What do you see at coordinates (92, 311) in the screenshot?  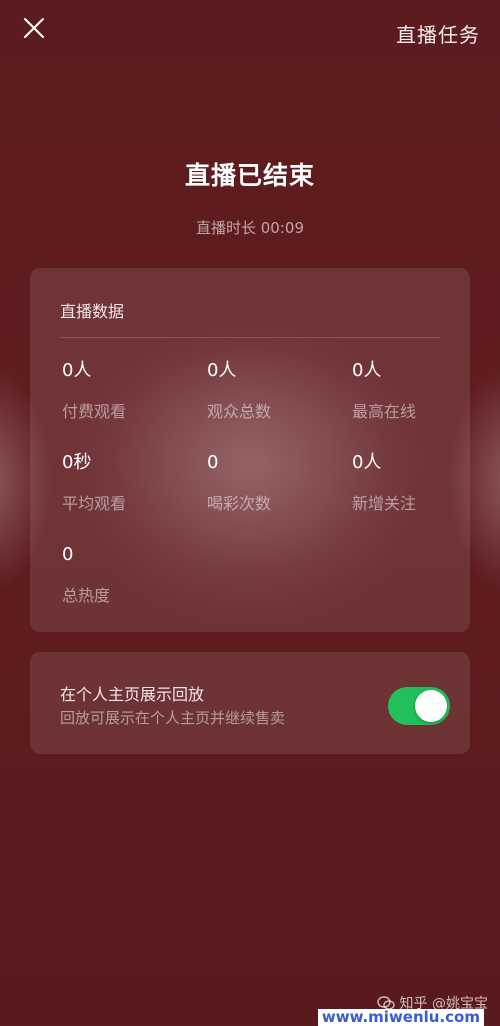 I see `stats-card-title: 直播数据` at bounding box center [92, 311].